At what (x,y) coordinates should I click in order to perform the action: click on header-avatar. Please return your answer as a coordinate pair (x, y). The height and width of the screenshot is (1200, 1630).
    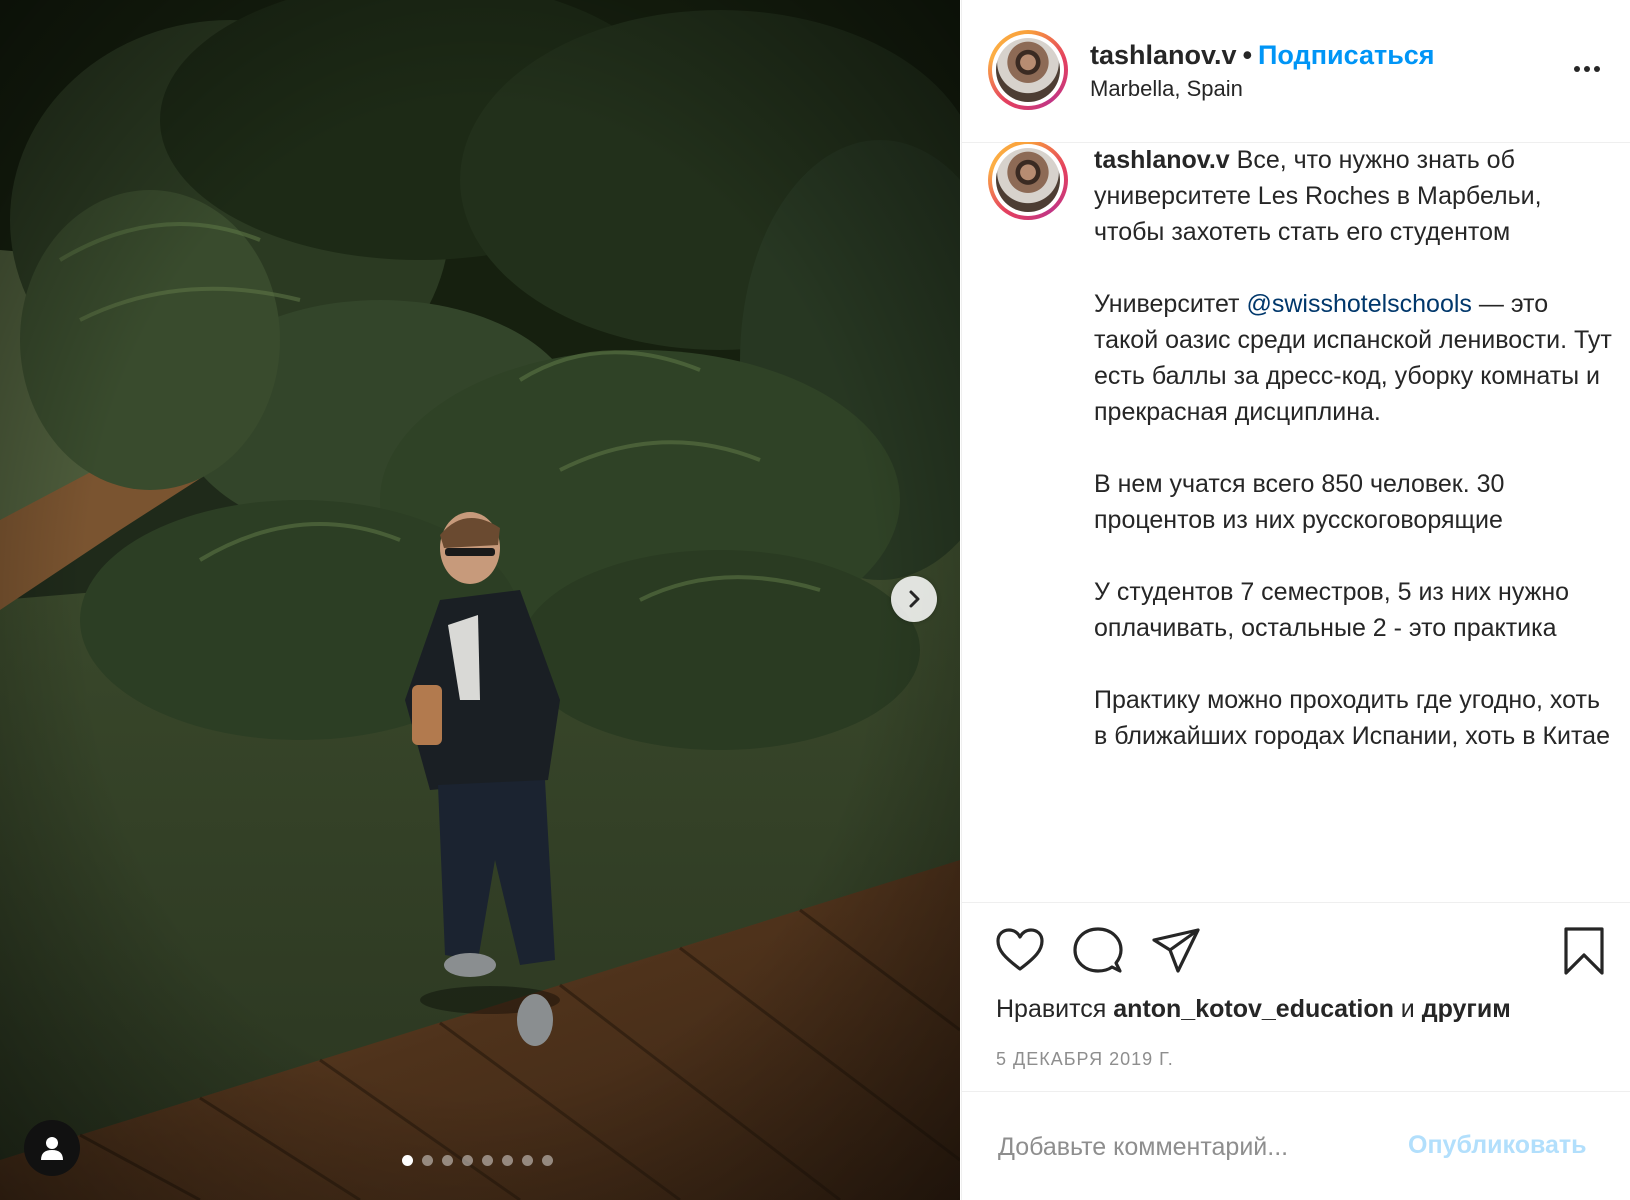
    Looking at the image, I should click on (1028, 70).